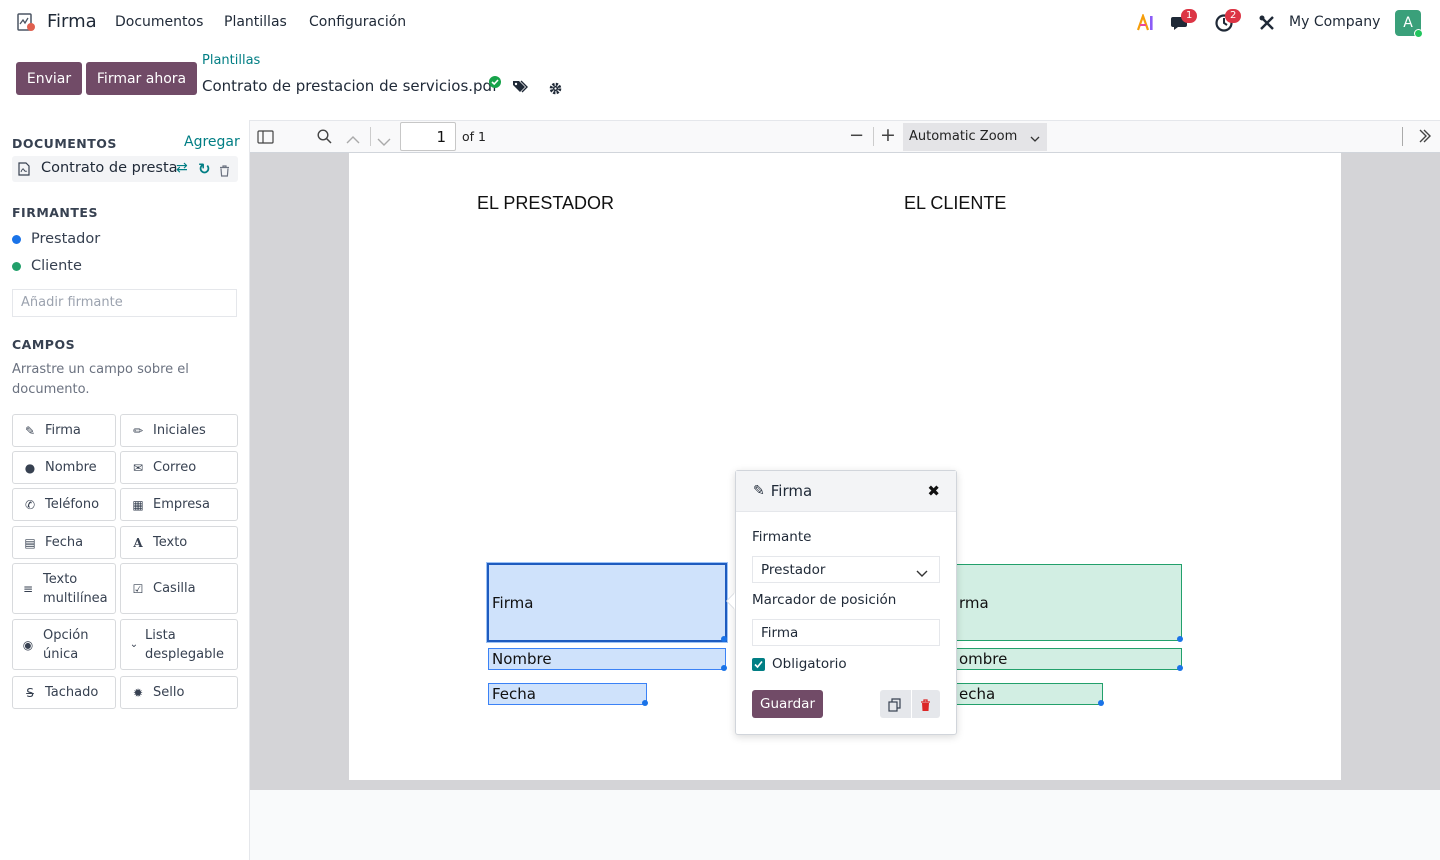 This screenshot has width=1440, height=860. What do you see at coordinates (75, 588) in the screenshot?
I see `field-label: Texto multilínea` at bounding box center [75, 588].